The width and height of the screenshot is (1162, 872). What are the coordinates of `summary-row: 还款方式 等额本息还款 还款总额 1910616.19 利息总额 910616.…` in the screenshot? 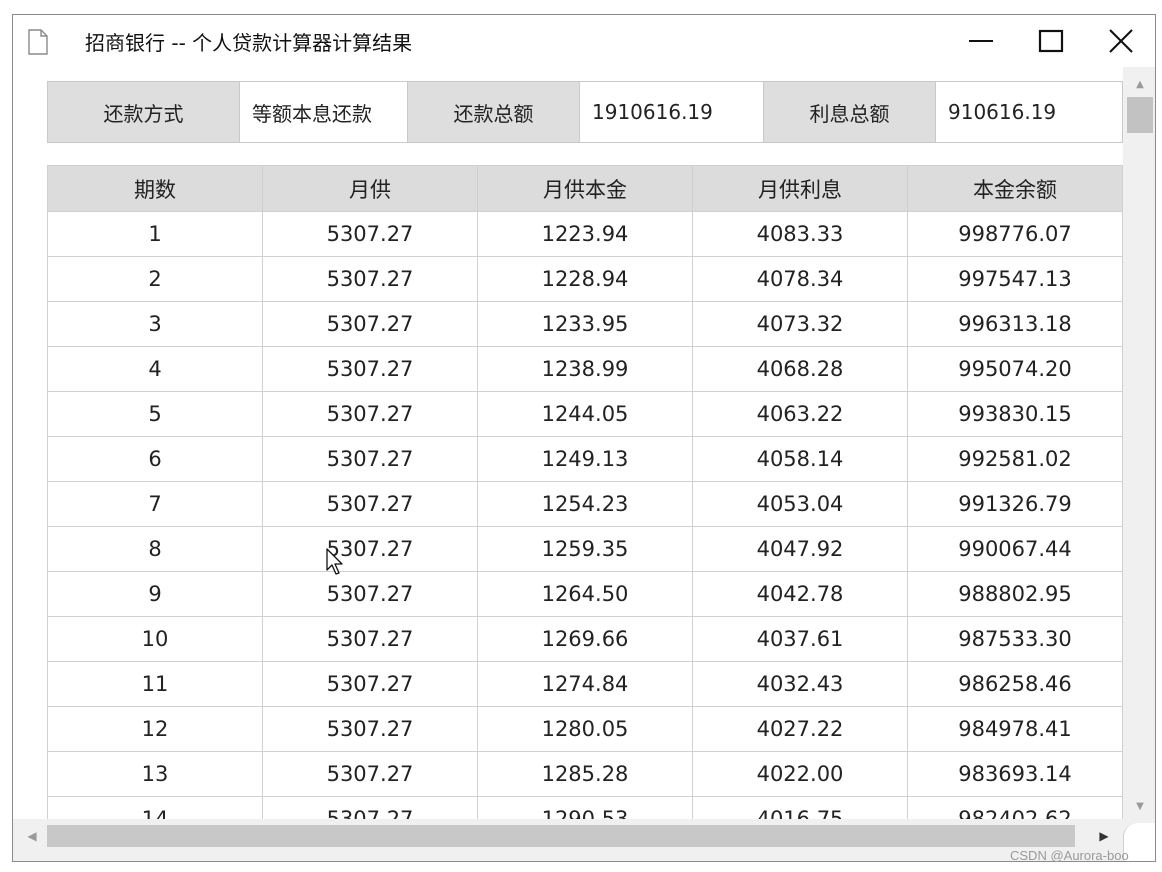 It's located at (585, 112).